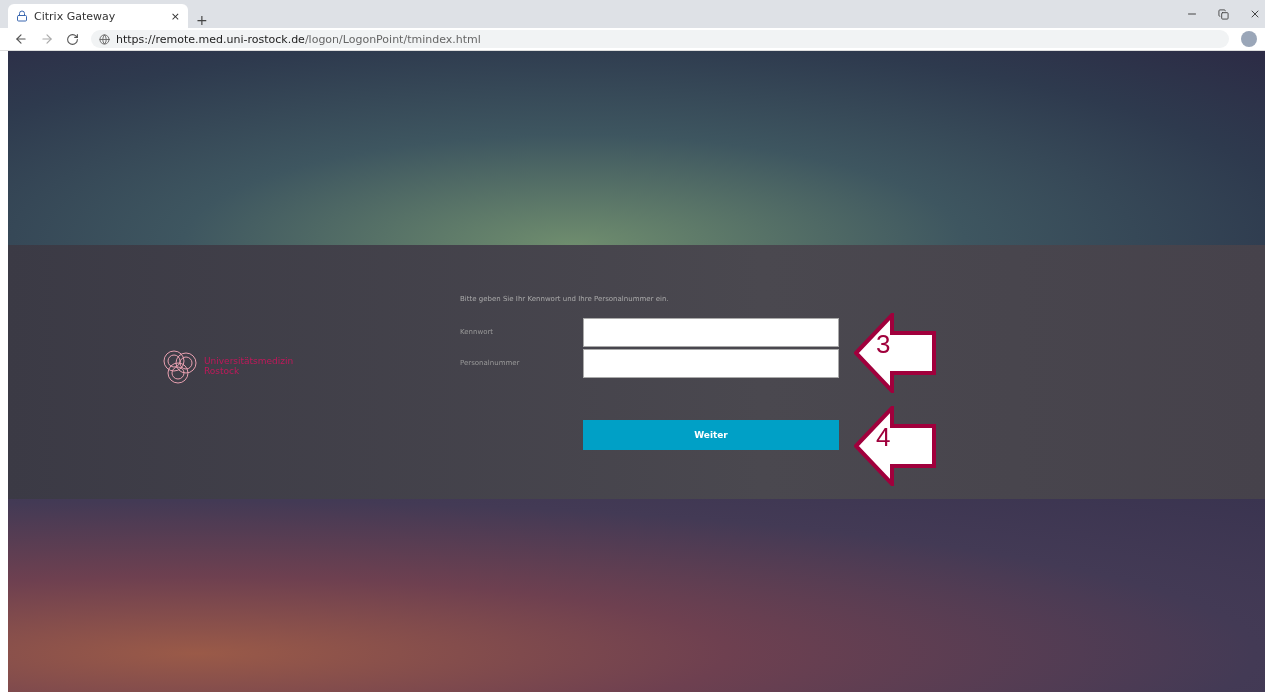 The image size is (1265, 692). What do you see at coordinates (660, 39) in the screenshot?
I see `address-bar: https://remote.med.uni-rostock.de/logon/LogonPoint/tmindex.html` at bounding box center [660, 39].